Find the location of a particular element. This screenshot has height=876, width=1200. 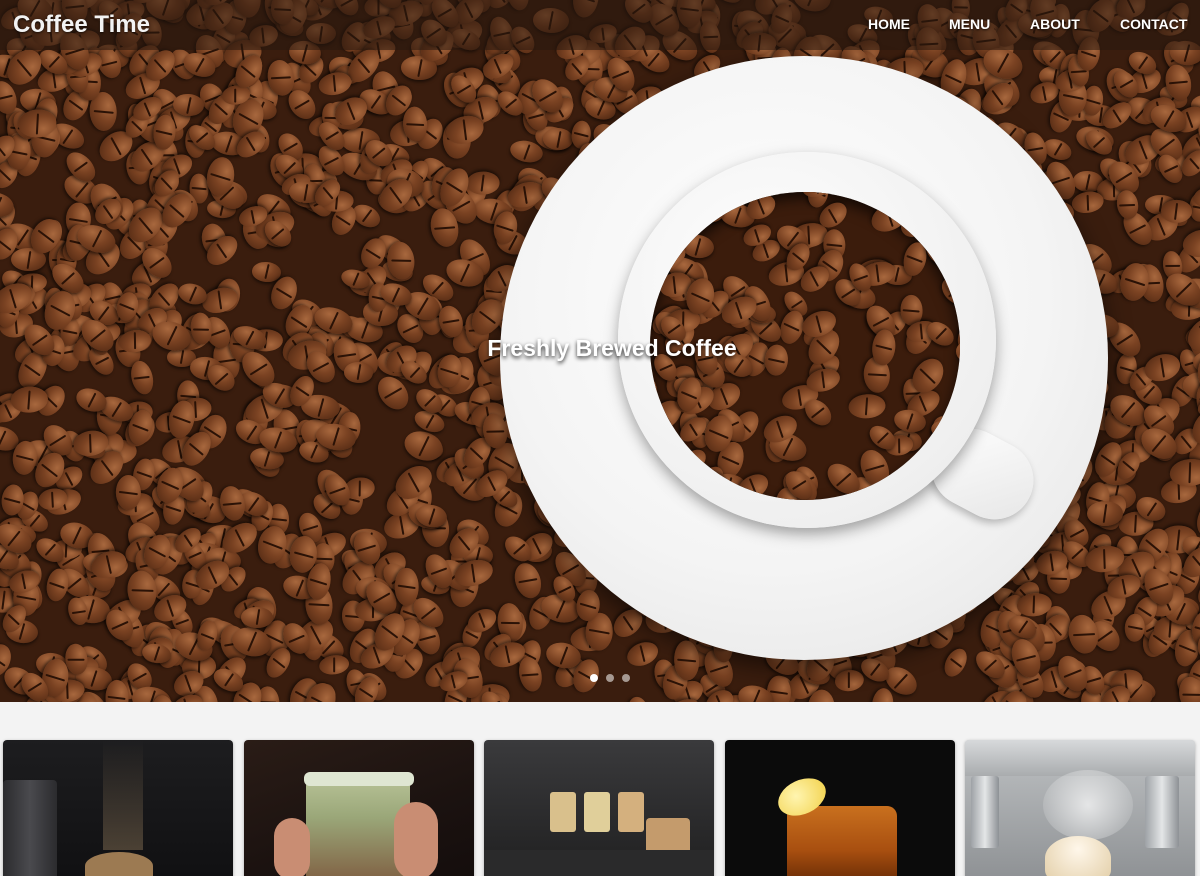

group-head-icon is located at coordinates (1162, 812).